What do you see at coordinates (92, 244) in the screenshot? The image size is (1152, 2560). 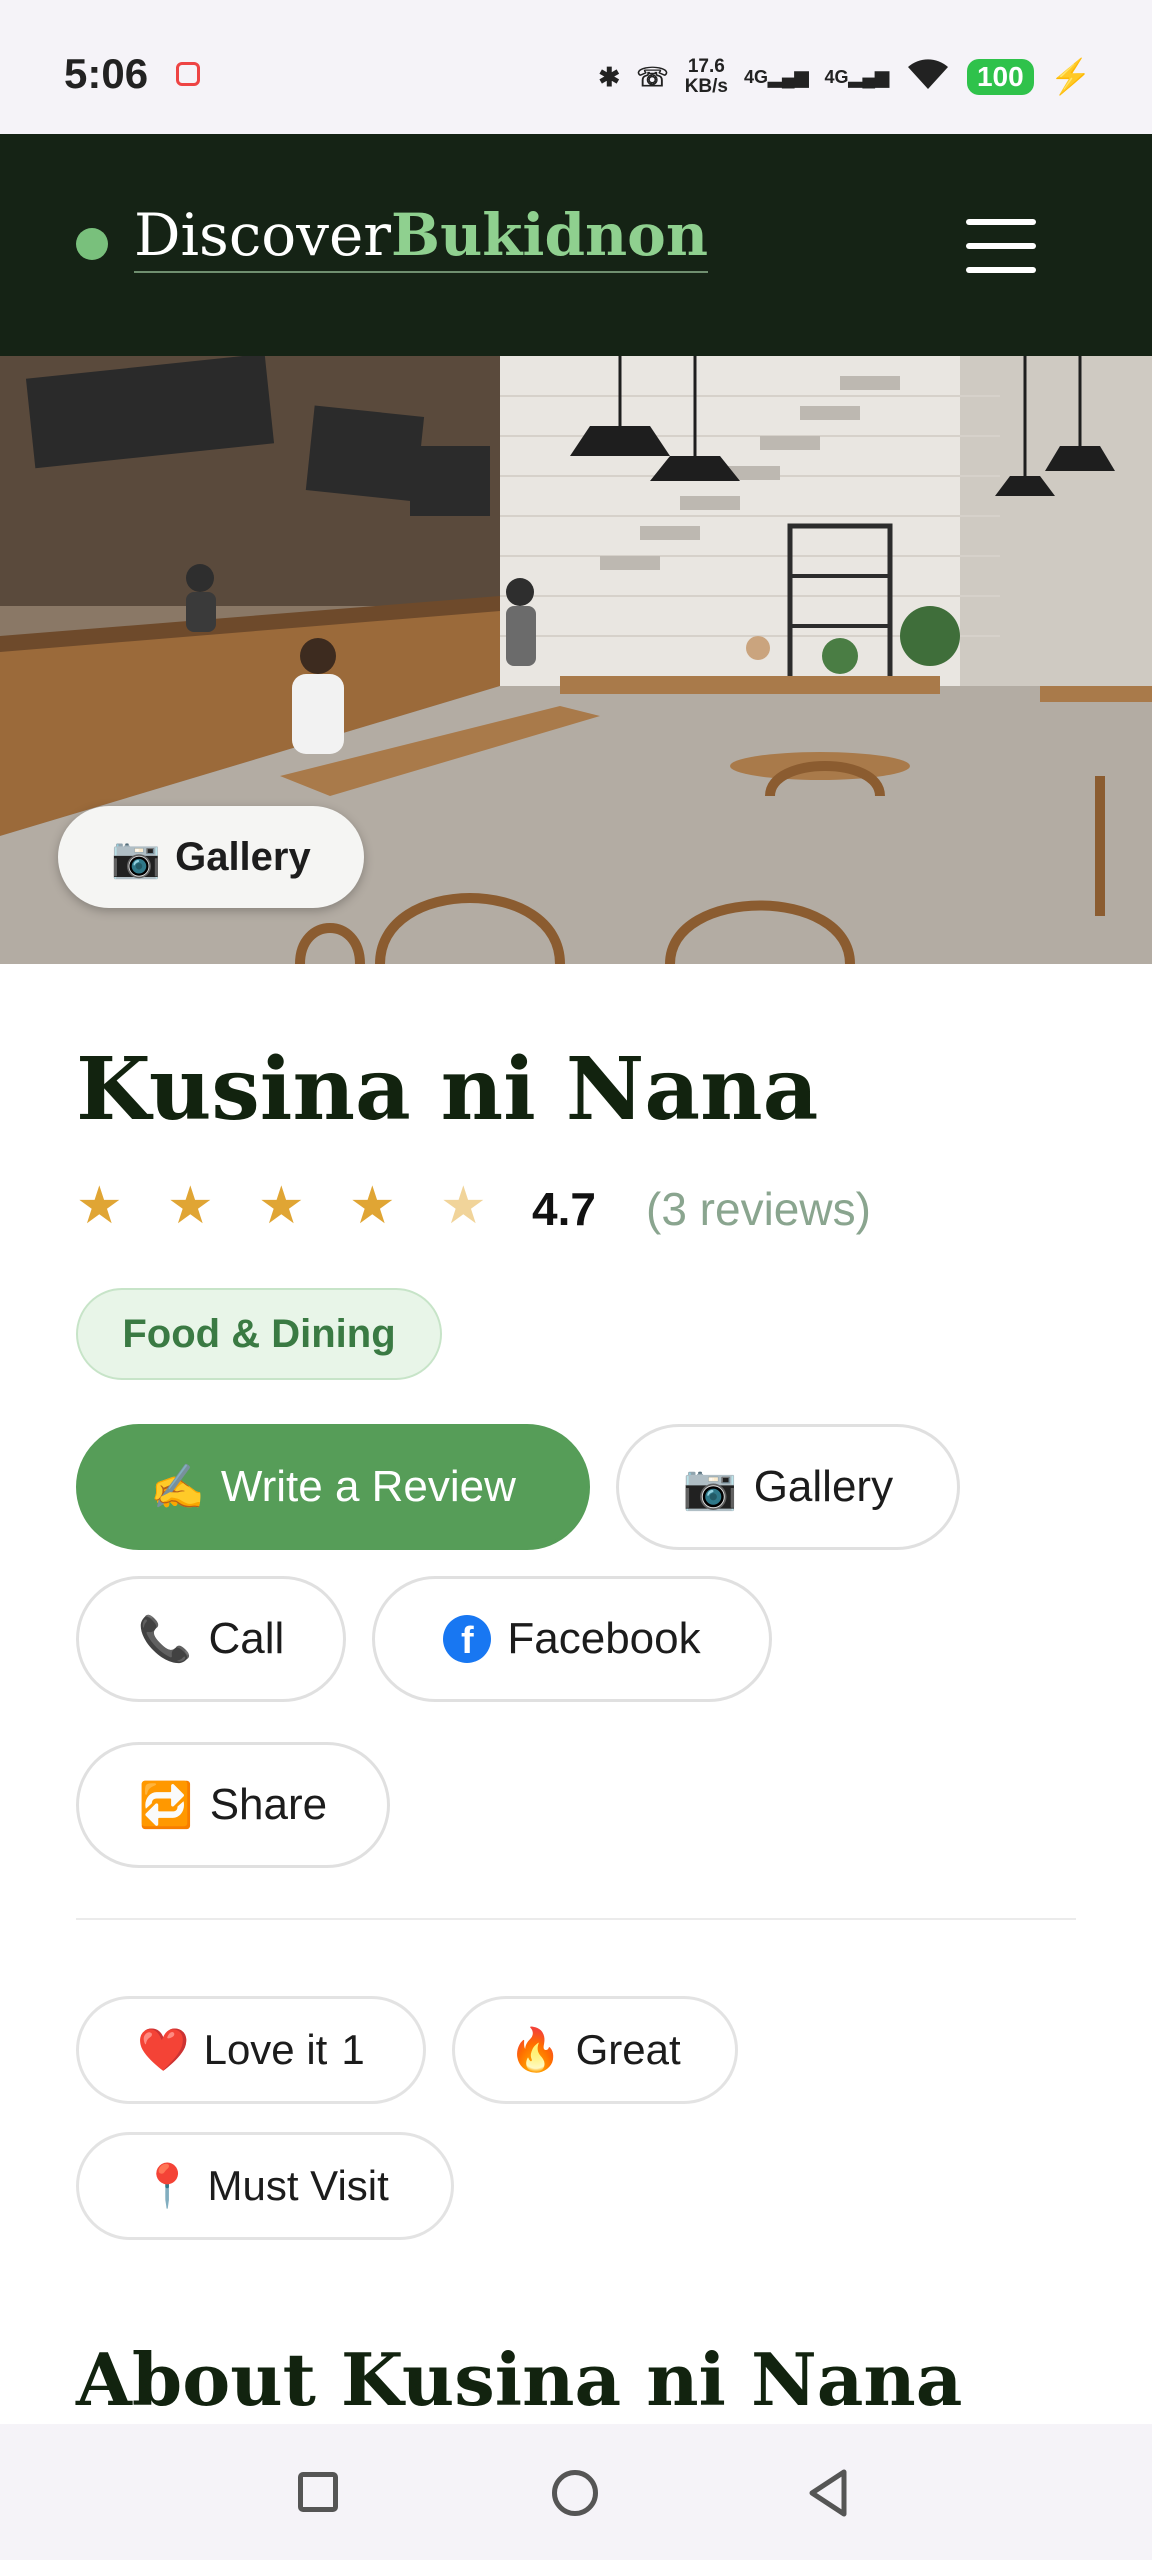 I see `logo-dot-icon` at bounding box center [92, 244].